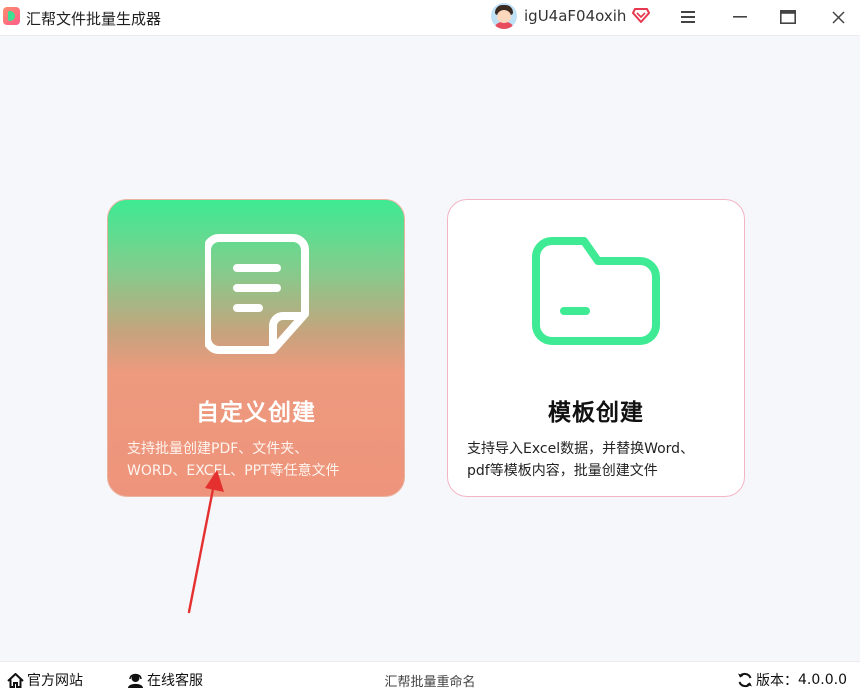  I want to click on document-icon, so click(257, 294).